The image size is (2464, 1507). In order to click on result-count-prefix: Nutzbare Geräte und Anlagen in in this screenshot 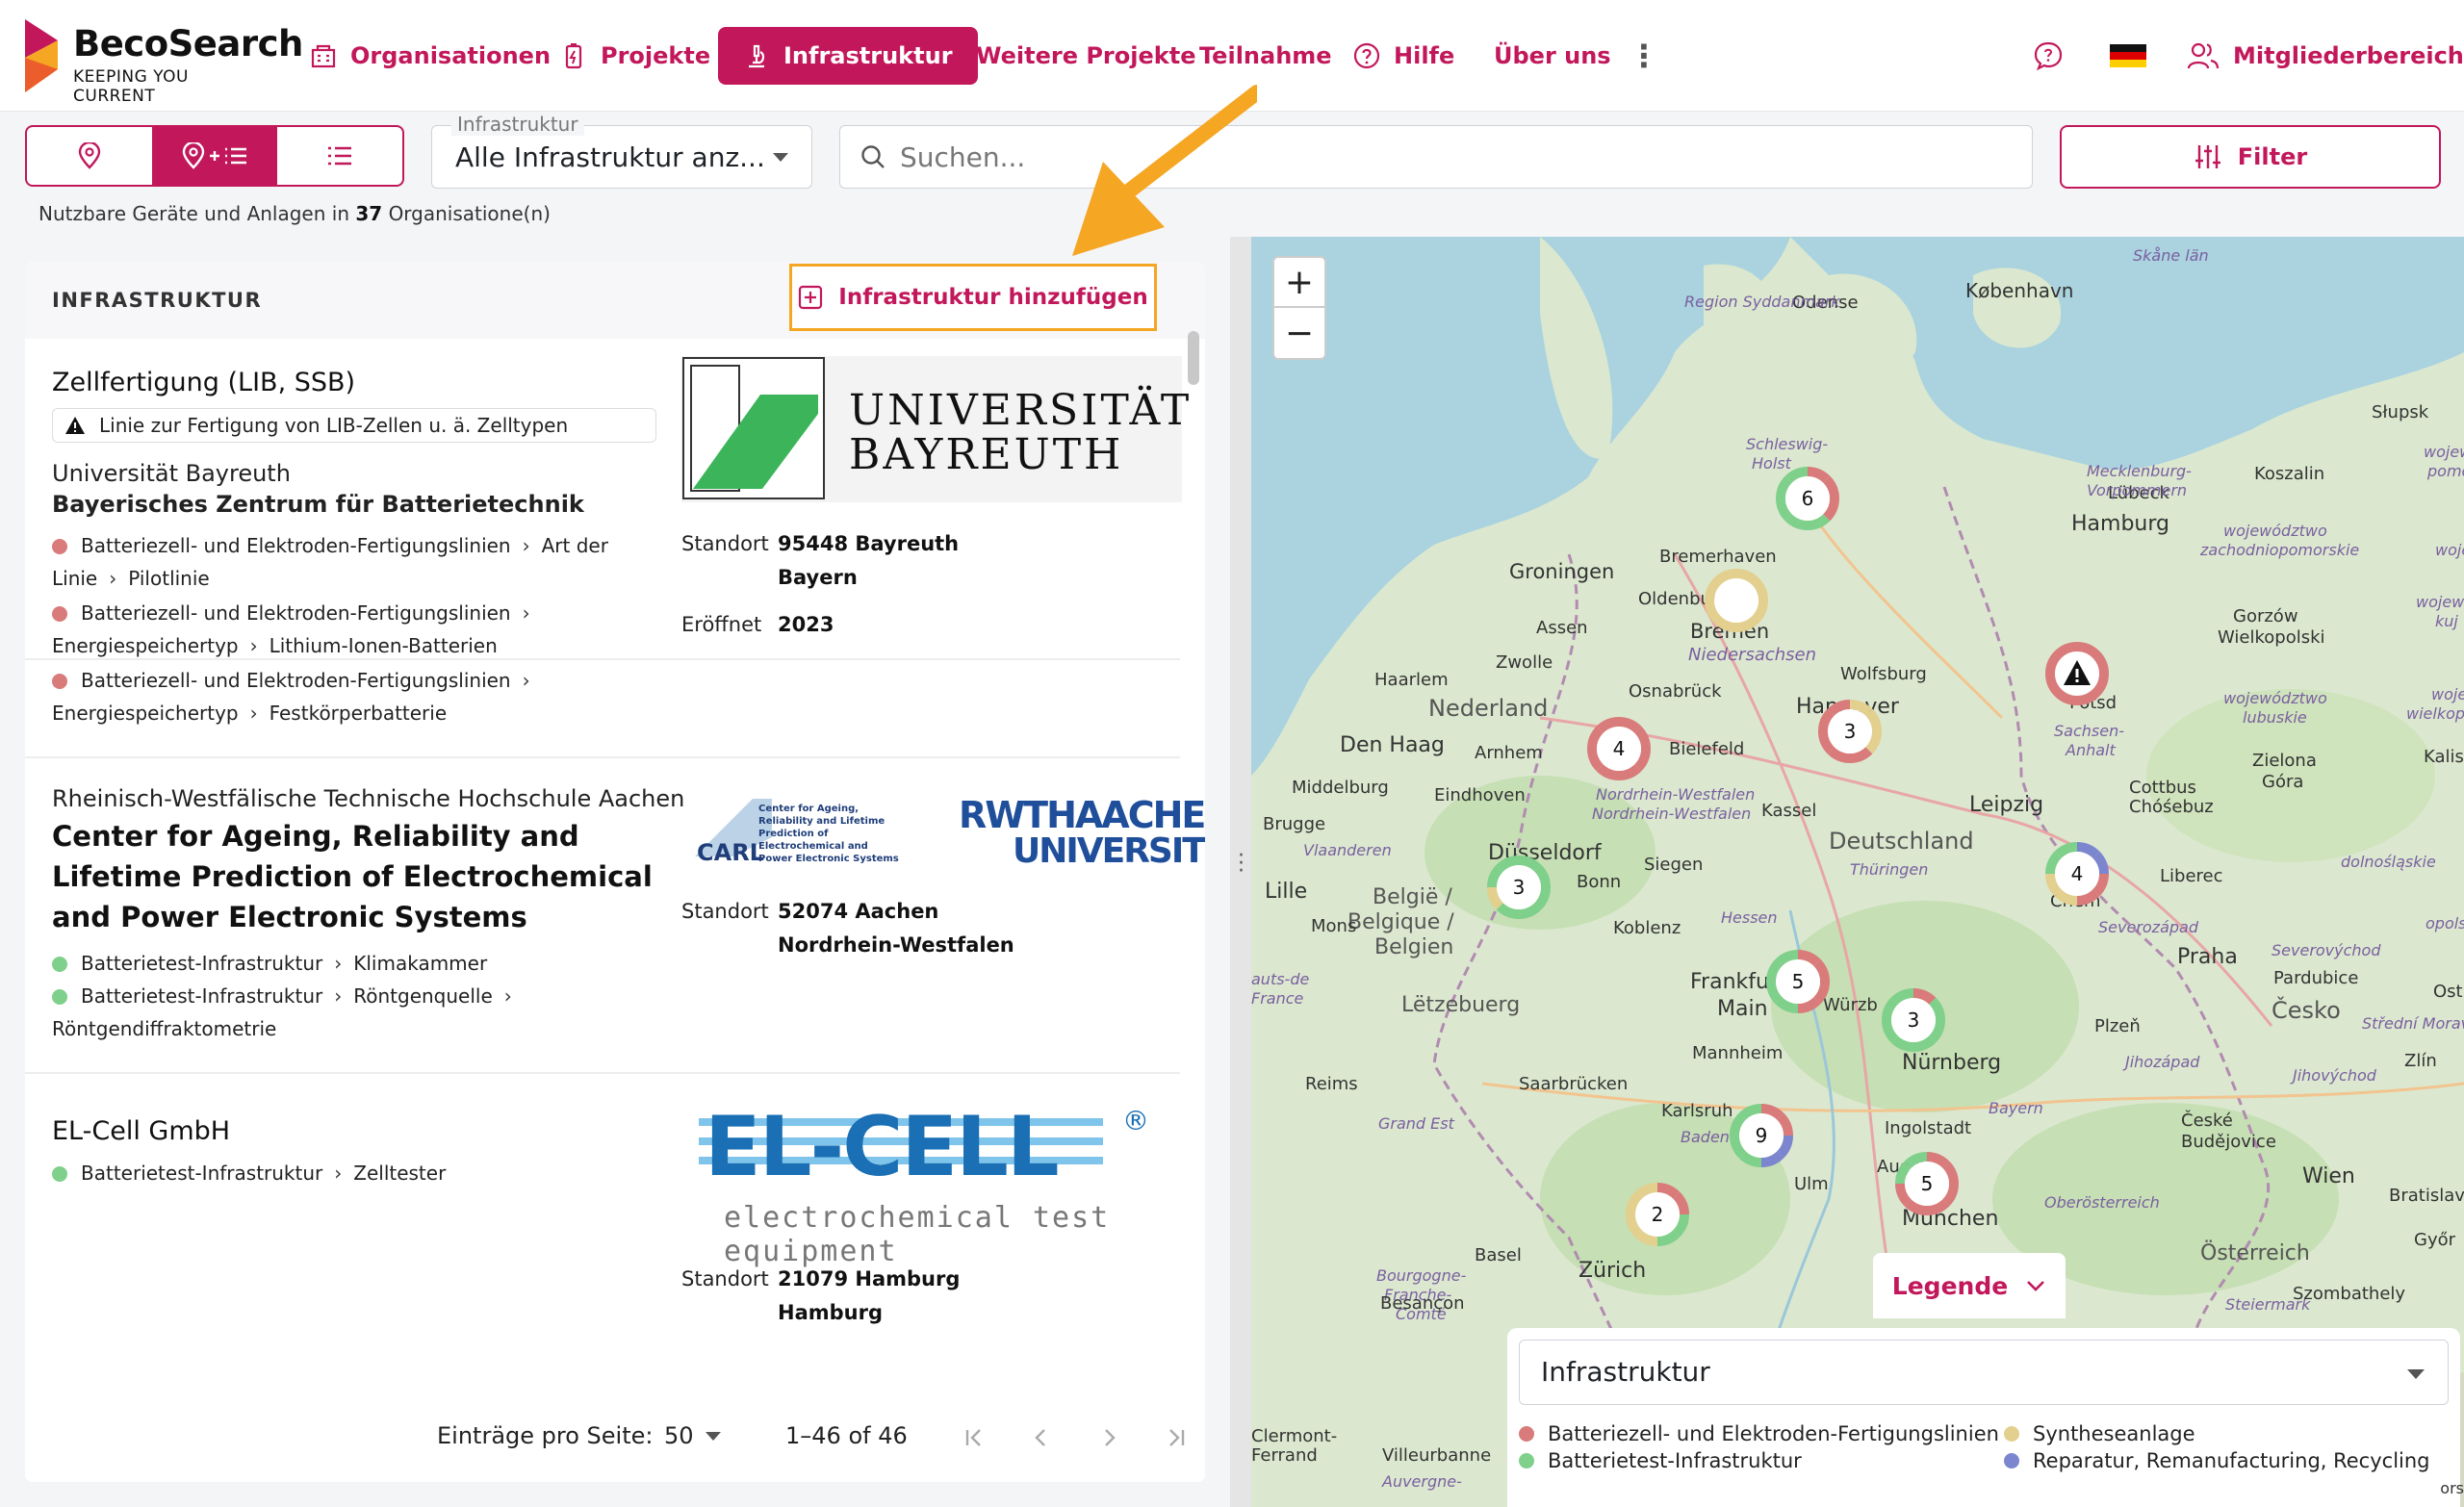, I will do `click(193, 214)`.